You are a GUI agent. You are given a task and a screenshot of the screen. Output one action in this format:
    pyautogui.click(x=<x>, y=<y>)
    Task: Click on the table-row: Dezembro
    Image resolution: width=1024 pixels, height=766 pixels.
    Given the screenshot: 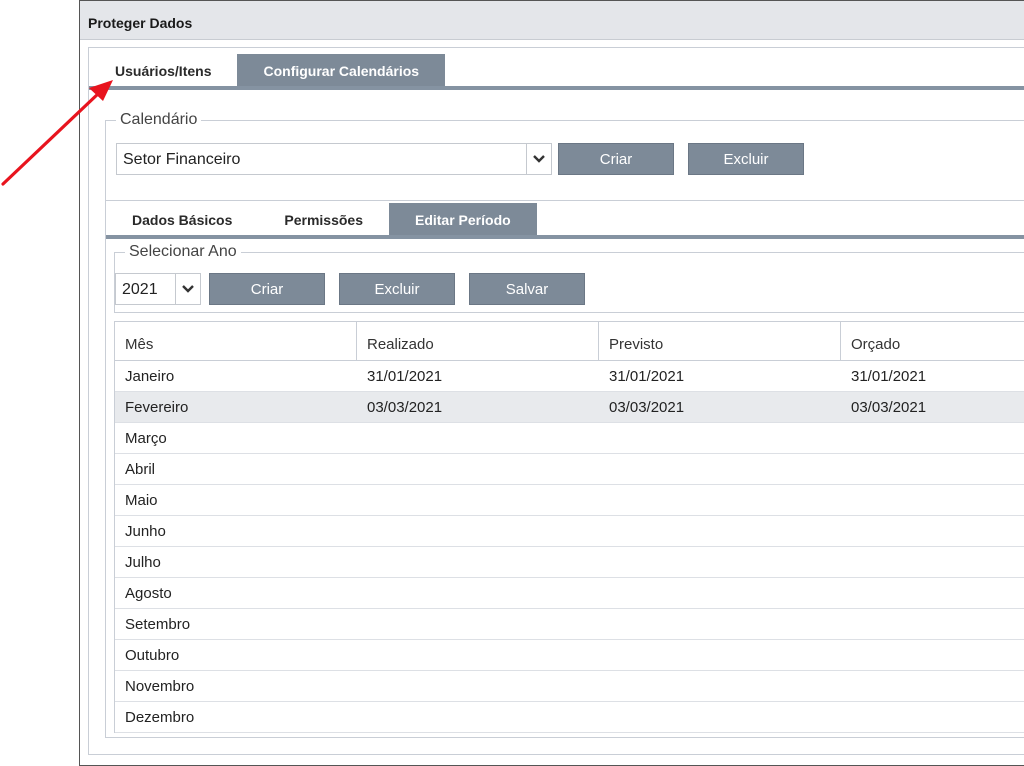 What is the action you would take?
    pyautogui.click(x=569, y=717)
    